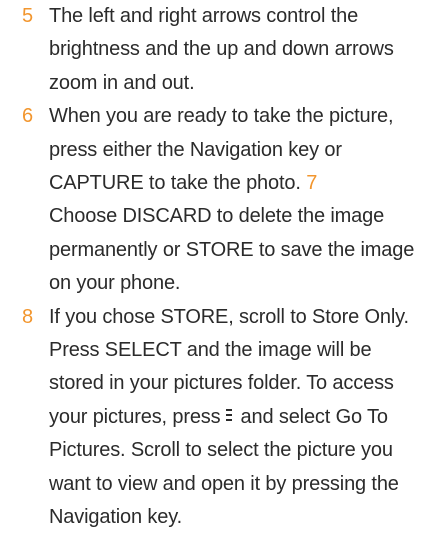  I want to click on step-7-text-line-3: on your phone., so click(115, 283).